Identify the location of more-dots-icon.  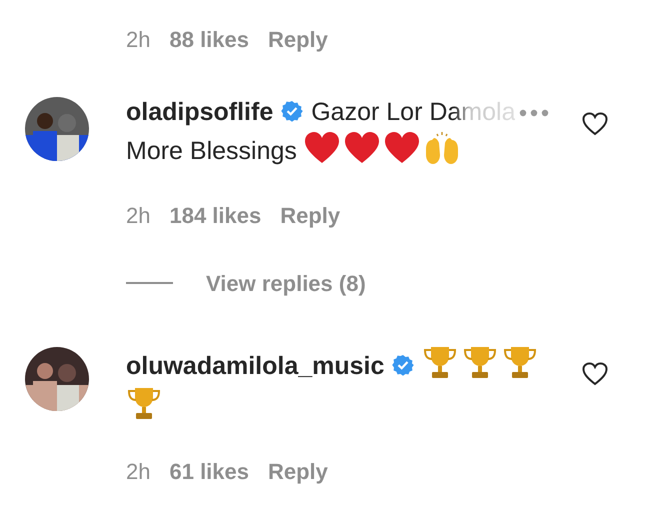
(534, 113).